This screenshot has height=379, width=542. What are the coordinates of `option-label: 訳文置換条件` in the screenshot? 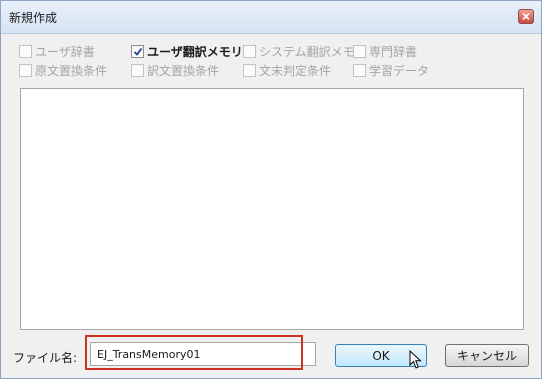 It's located at (183, 70).